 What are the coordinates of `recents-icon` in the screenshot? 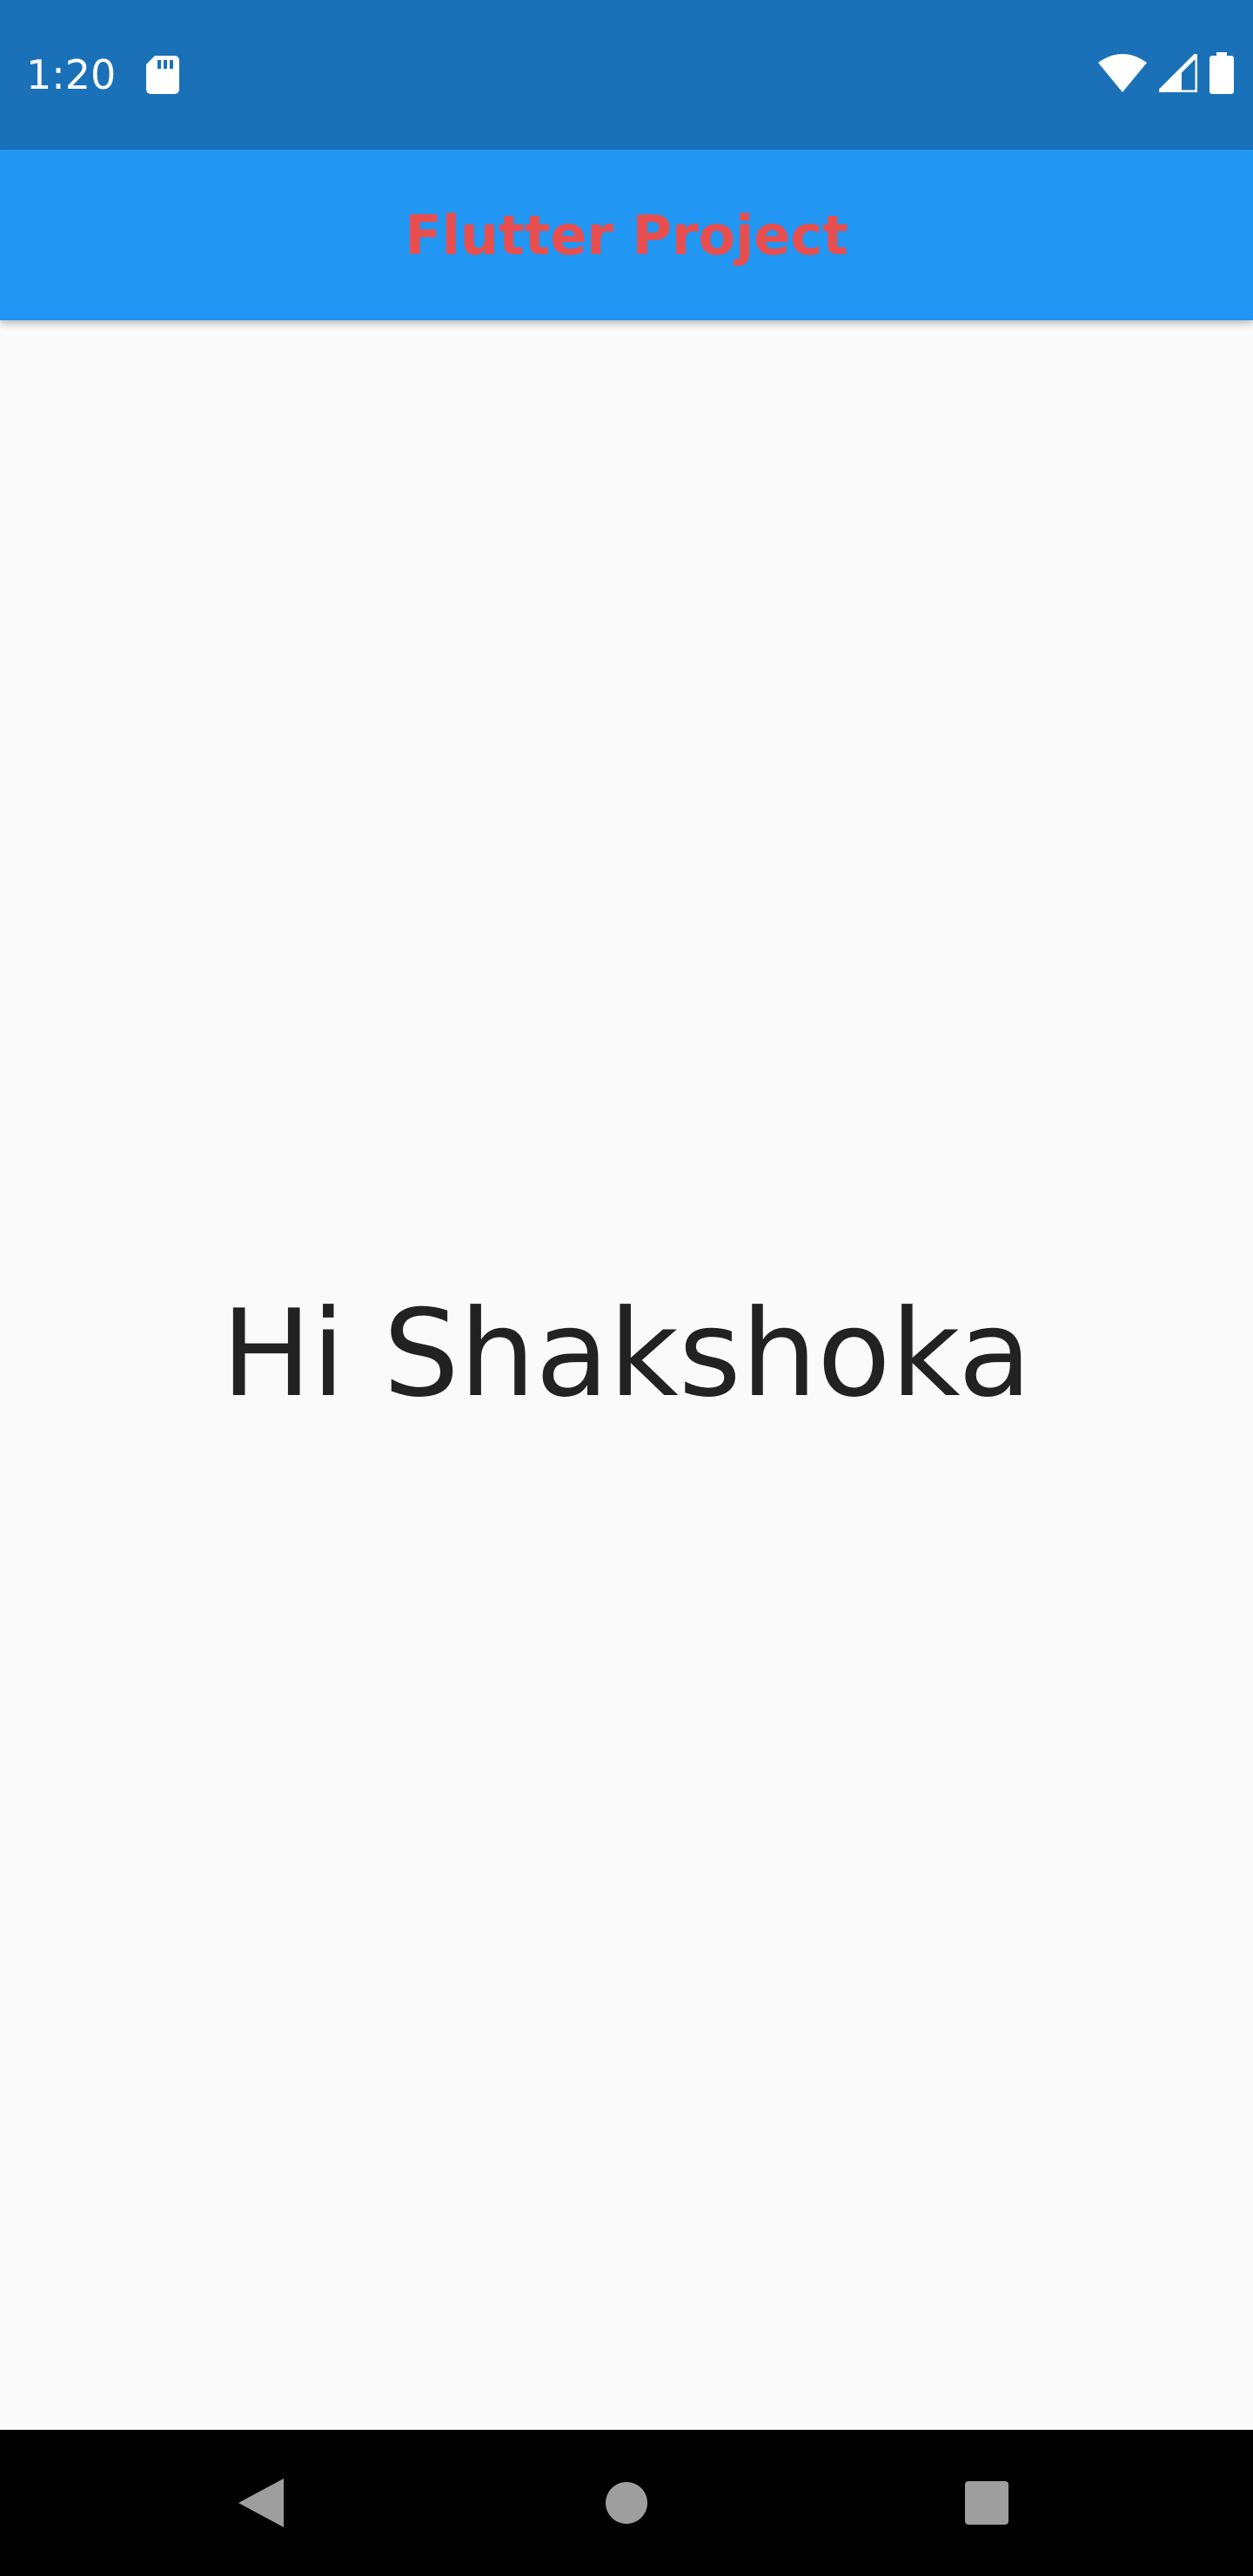 It's located at (986, 2502).